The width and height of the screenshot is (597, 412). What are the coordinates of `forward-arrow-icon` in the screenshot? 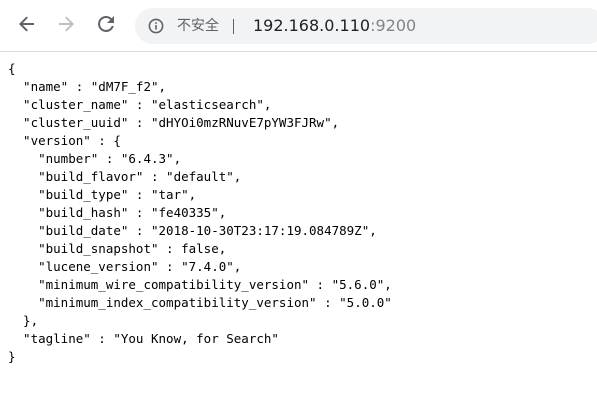 It's located at (66, 24).